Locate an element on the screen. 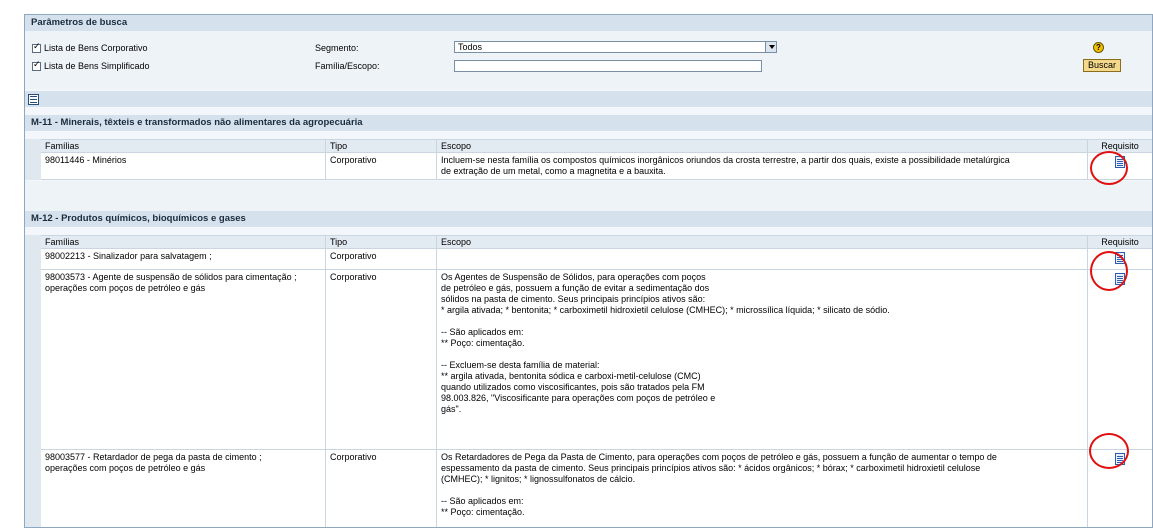 The height and width of the screenshot is (528, 1153). export-spreadsheet-icon is located at coordinates (33, 99).